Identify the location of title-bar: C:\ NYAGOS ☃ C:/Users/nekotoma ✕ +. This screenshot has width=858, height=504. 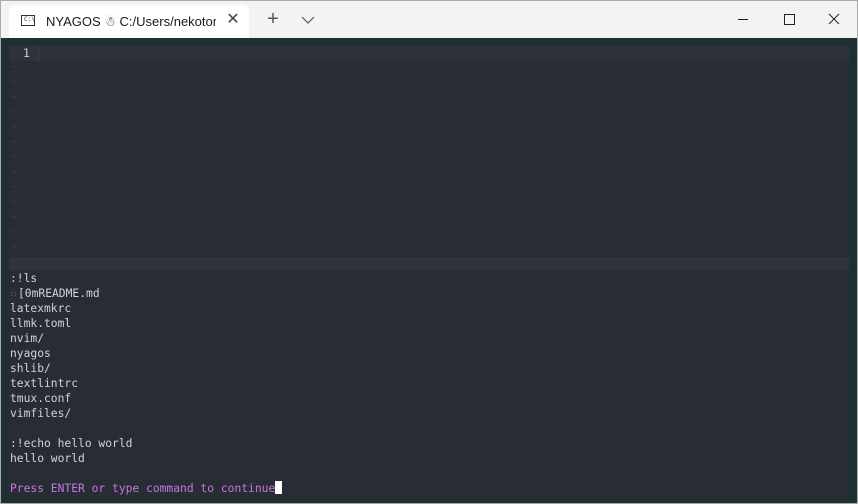
(429, 19).